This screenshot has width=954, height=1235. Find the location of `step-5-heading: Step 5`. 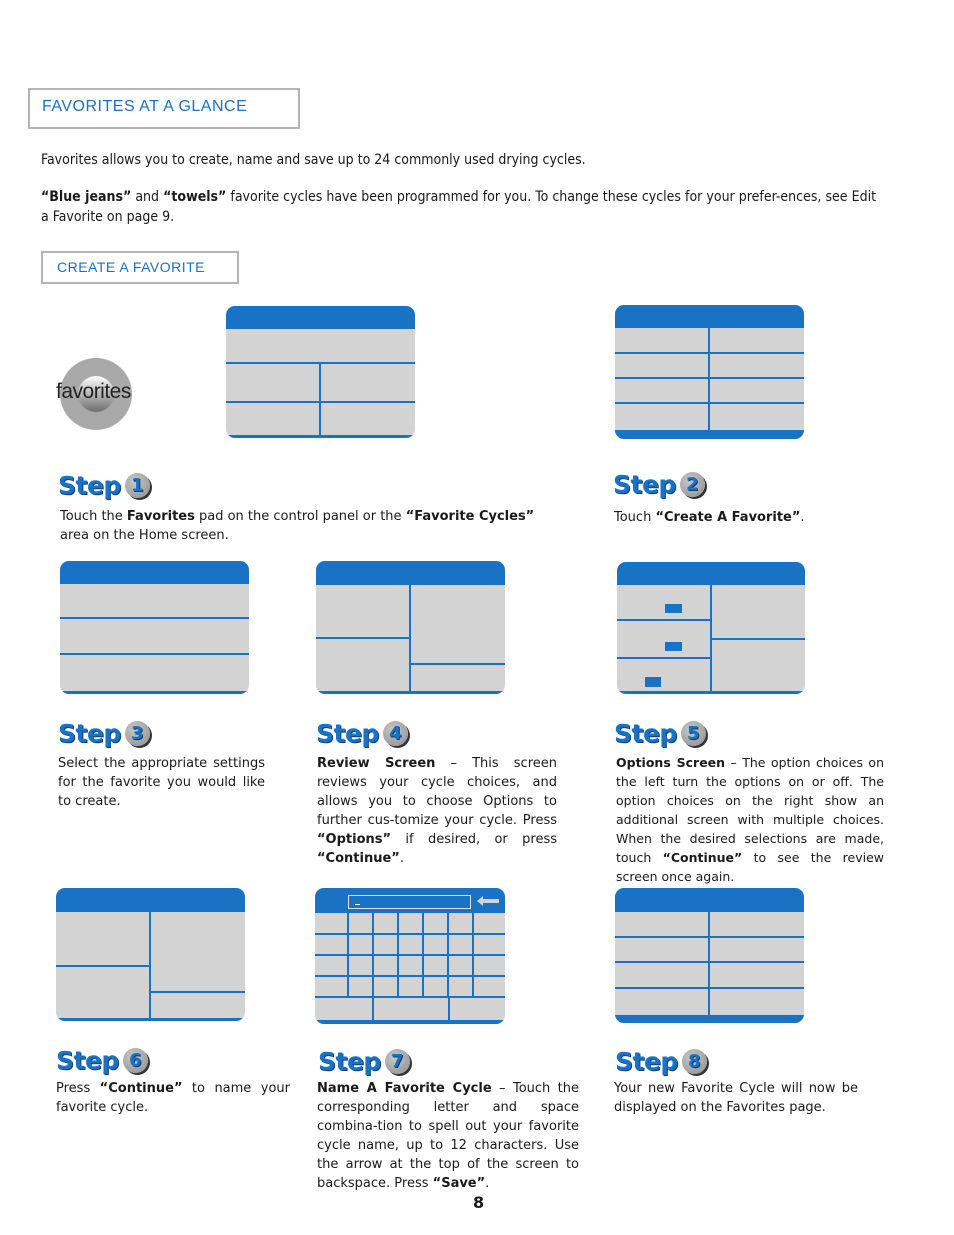

step-5-heading: Step 5 is located at coordinates (660, 733).